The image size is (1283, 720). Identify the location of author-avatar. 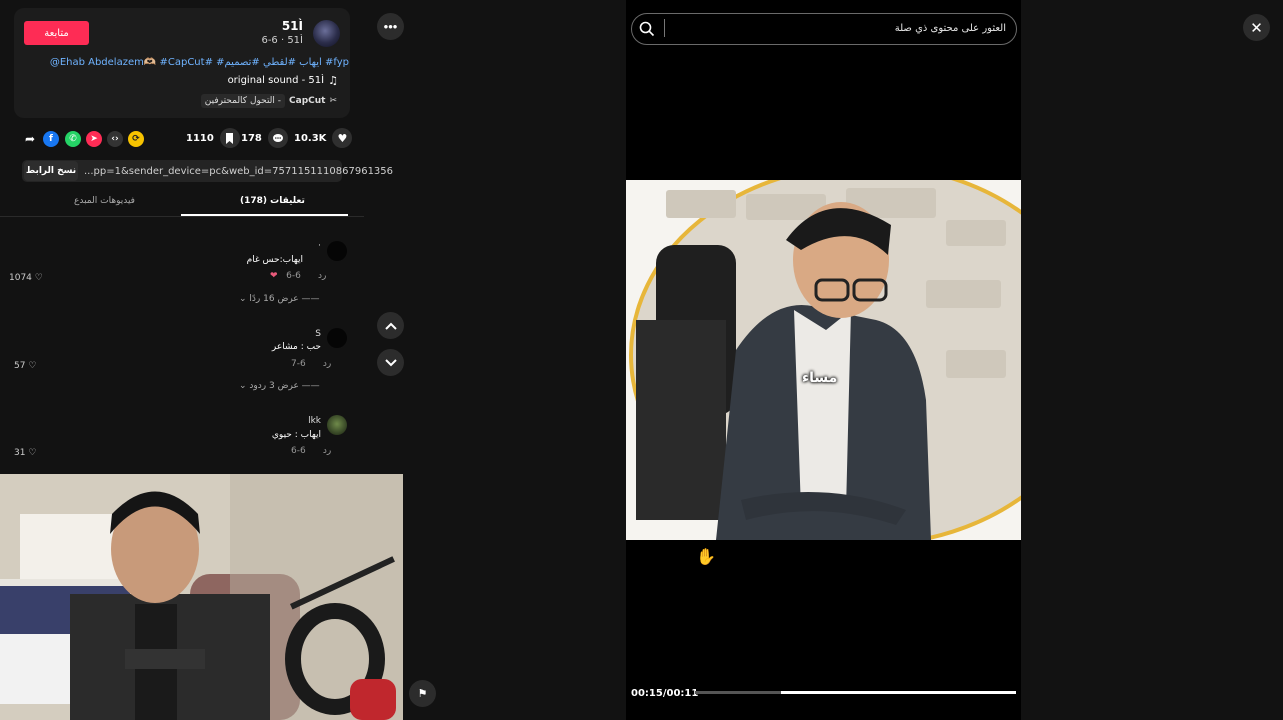
(326, 33).